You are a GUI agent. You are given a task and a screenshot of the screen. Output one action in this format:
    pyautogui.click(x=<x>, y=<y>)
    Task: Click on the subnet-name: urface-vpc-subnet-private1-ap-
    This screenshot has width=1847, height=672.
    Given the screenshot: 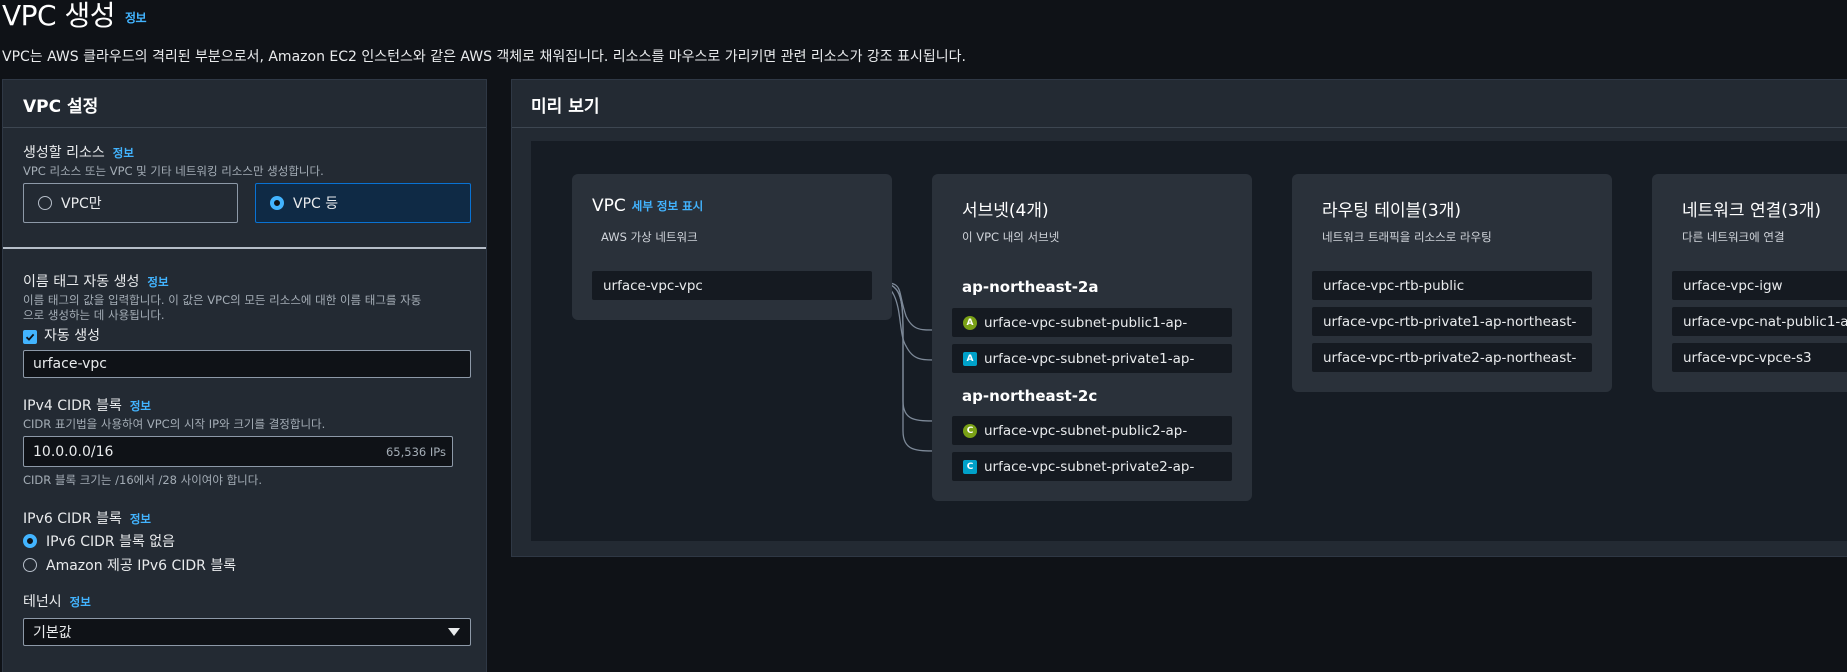 What is the action you would take?
    pyautogui.click(x=1089, y=358)
    